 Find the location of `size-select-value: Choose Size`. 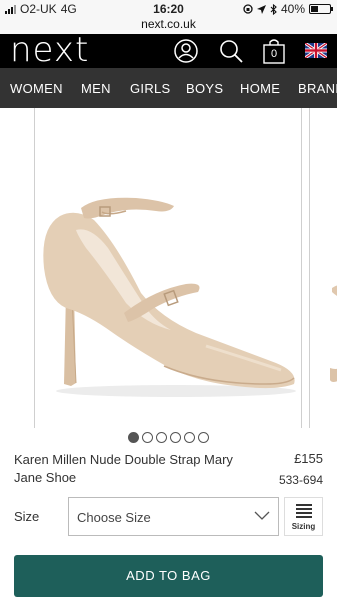

size-select-value: Choose Size is located at coordinates (114, 517).